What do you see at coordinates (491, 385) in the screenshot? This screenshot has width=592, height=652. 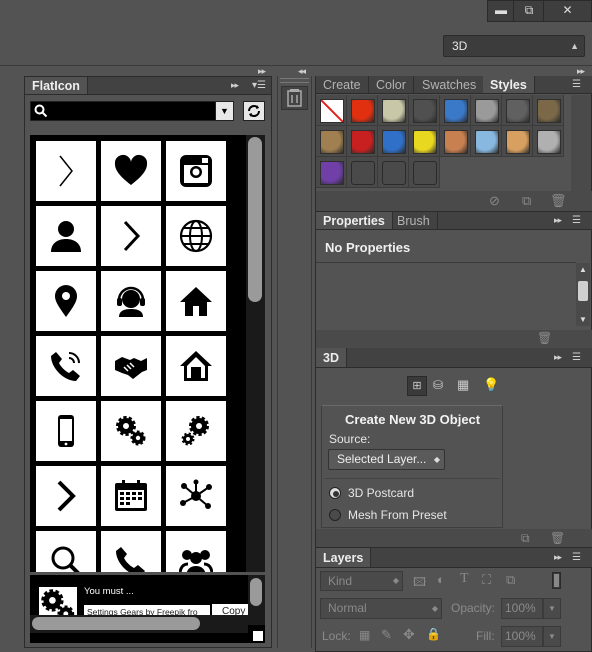 I see `light-filter-icon: 💡` at bounding box center [491, 385].